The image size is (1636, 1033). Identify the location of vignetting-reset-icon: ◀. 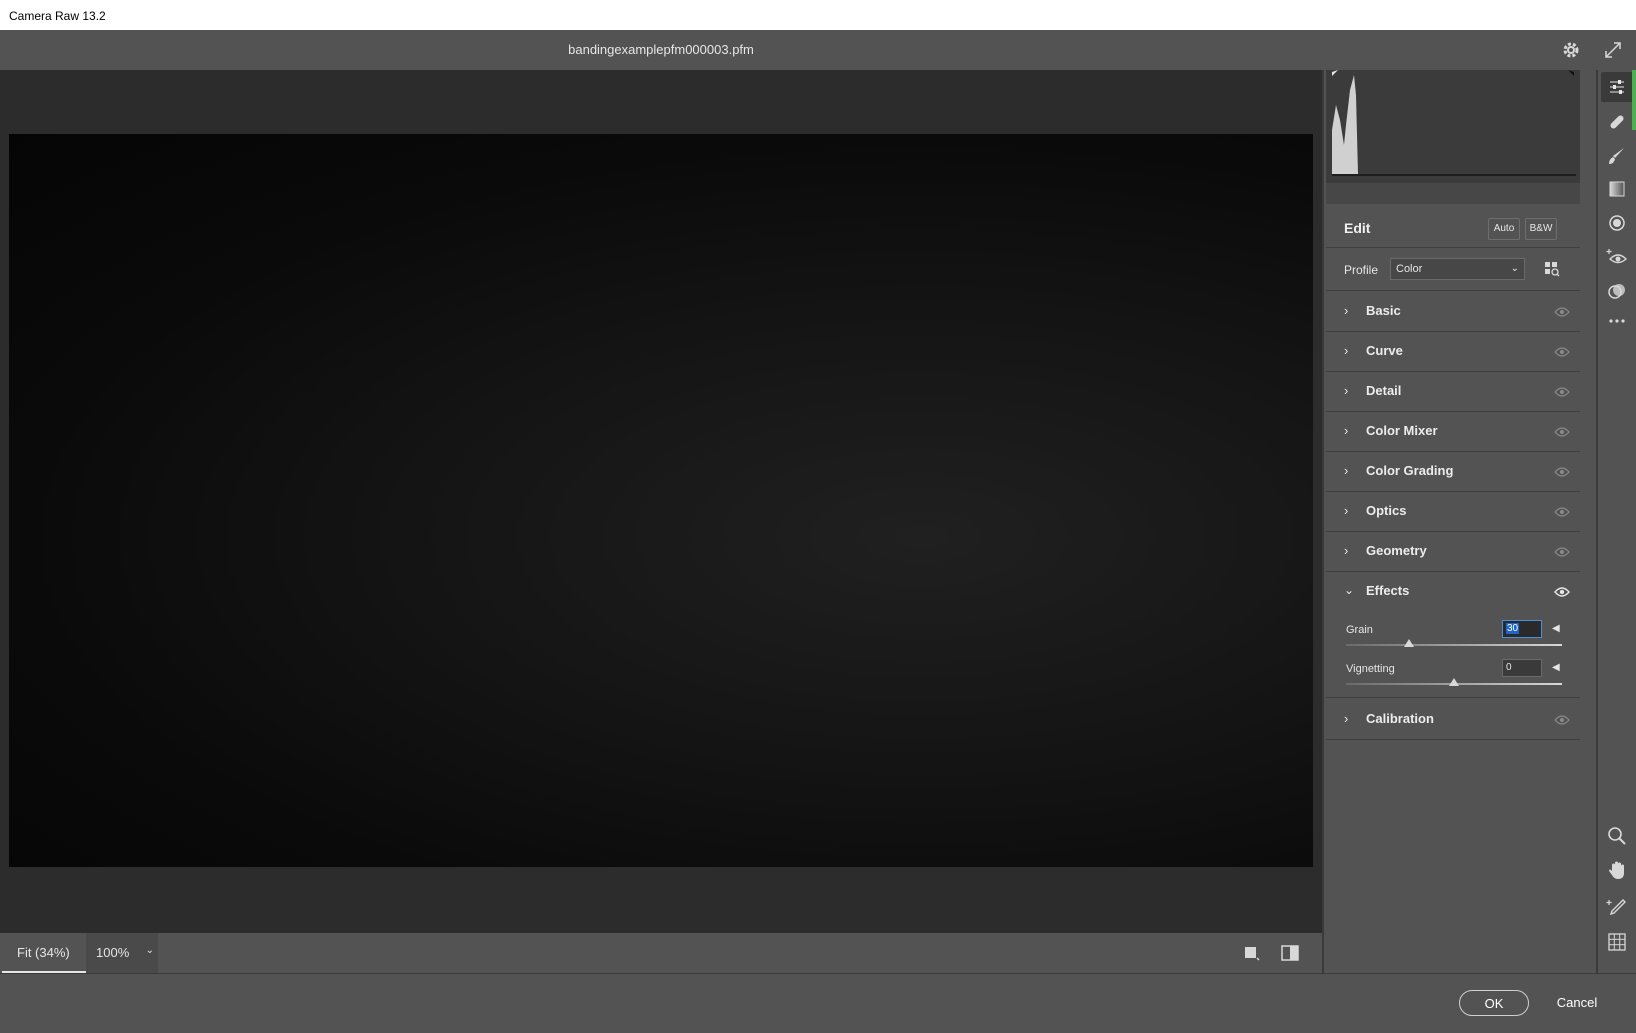
(1556, 667).